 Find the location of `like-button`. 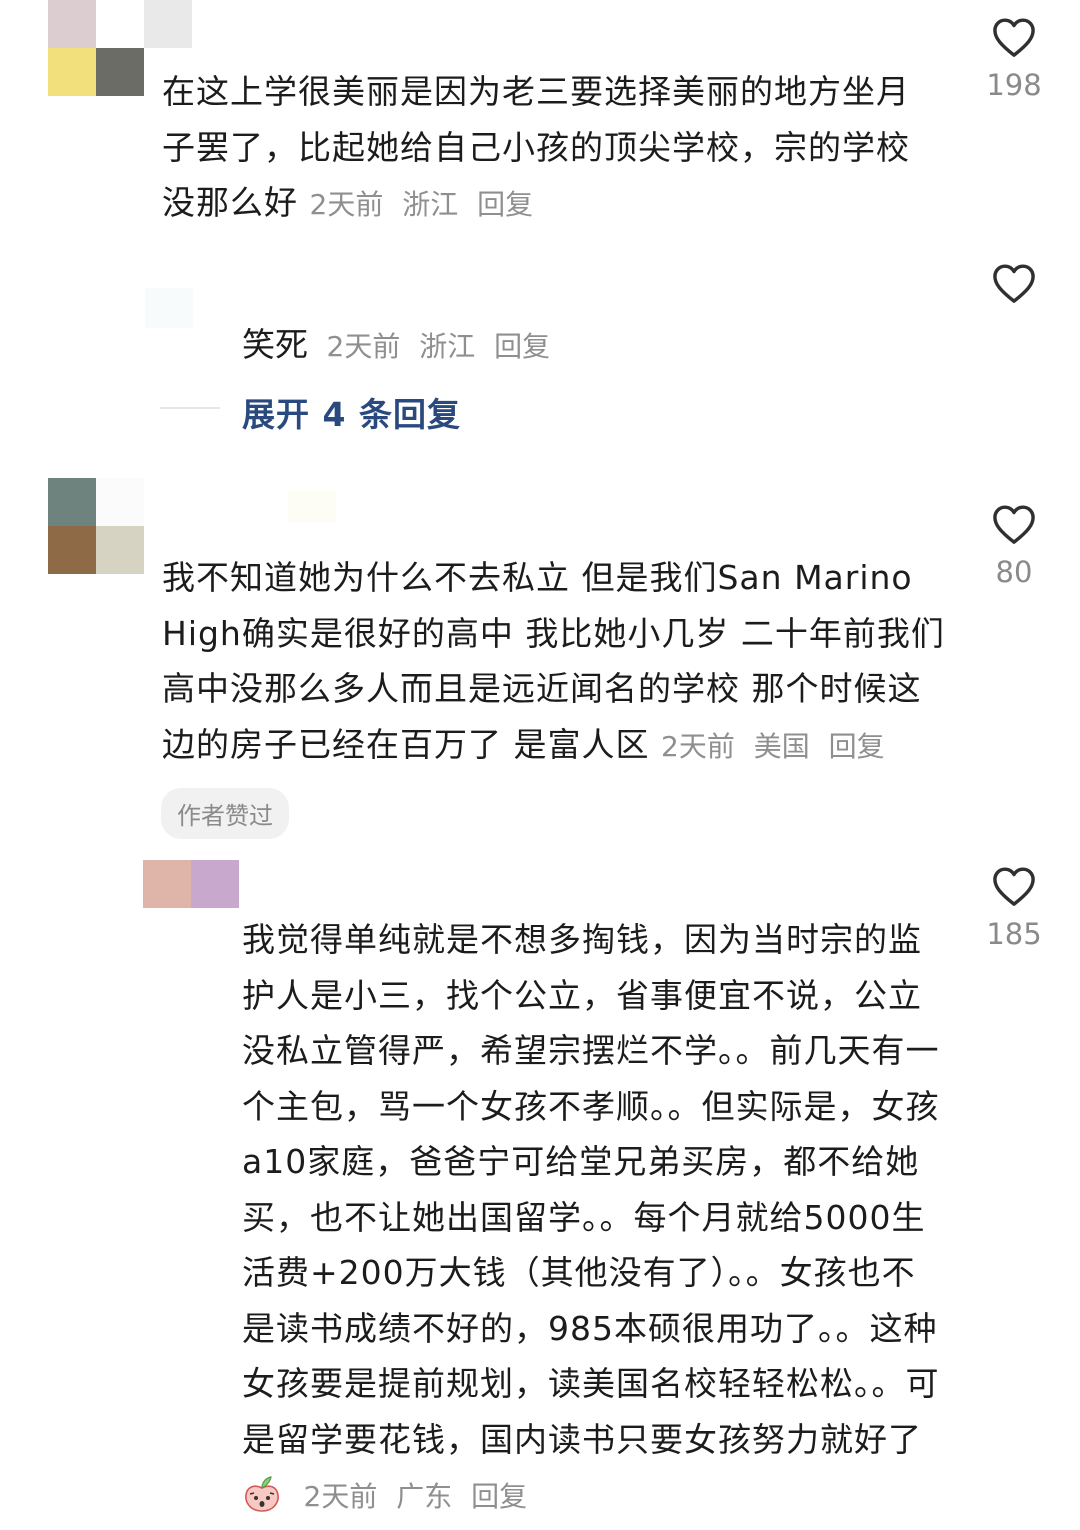

like-button is located at coordinates (1014, 283).